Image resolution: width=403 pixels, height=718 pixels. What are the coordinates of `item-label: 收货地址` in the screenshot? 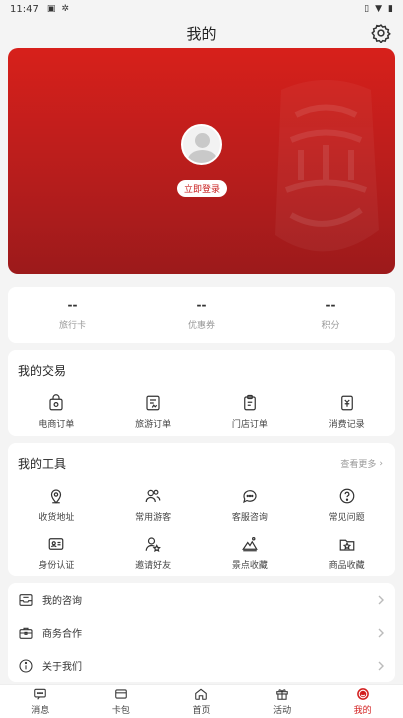 It's located at (56, 518).